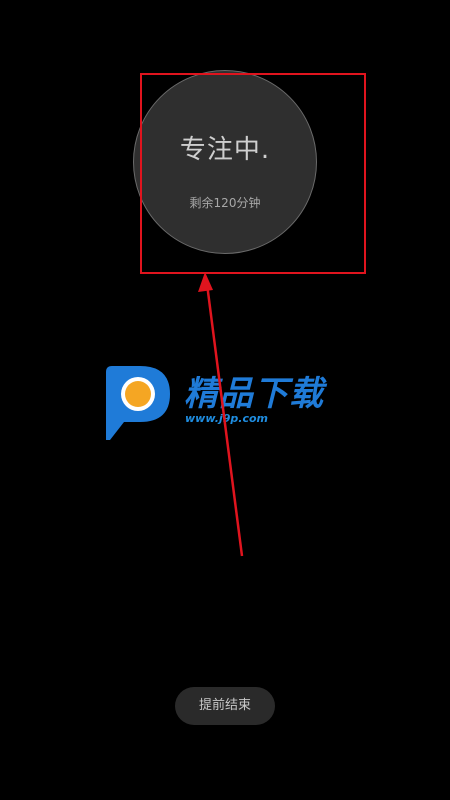  What do you see at coordinates (254, 394) in the screenshot?
I see `watermark-brand-text: 精品下载` at bounding box center [254, 394].